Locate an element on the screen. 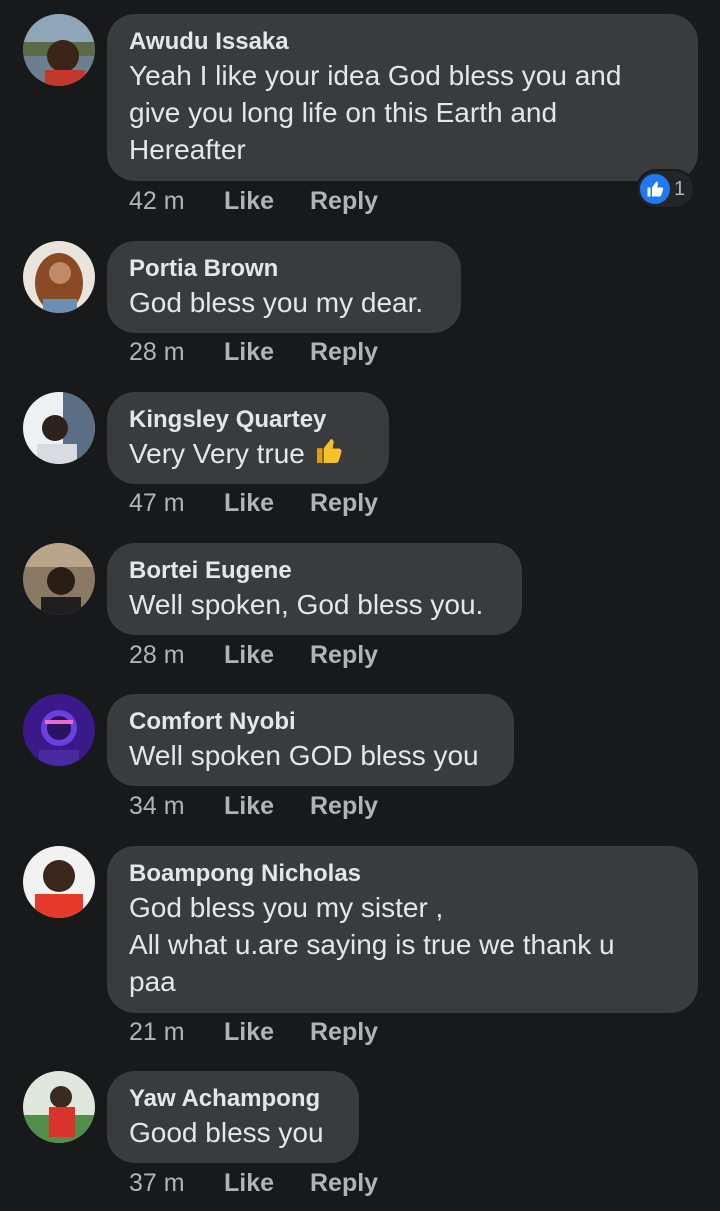 This screenshot has width=720, height=1211. comment-actions: 42 m Like Reply is located at coordinates (253, 201).